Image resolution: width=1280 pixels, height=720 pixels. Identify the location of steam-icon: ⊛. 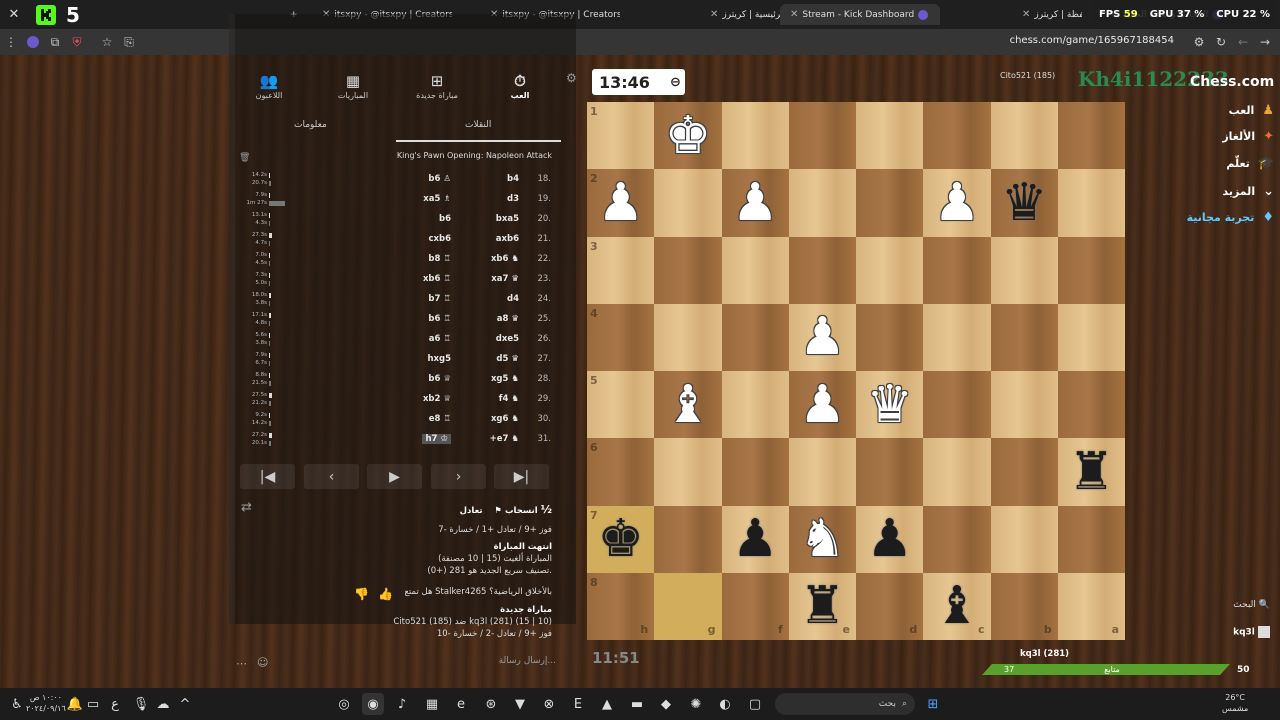
(491, 704).